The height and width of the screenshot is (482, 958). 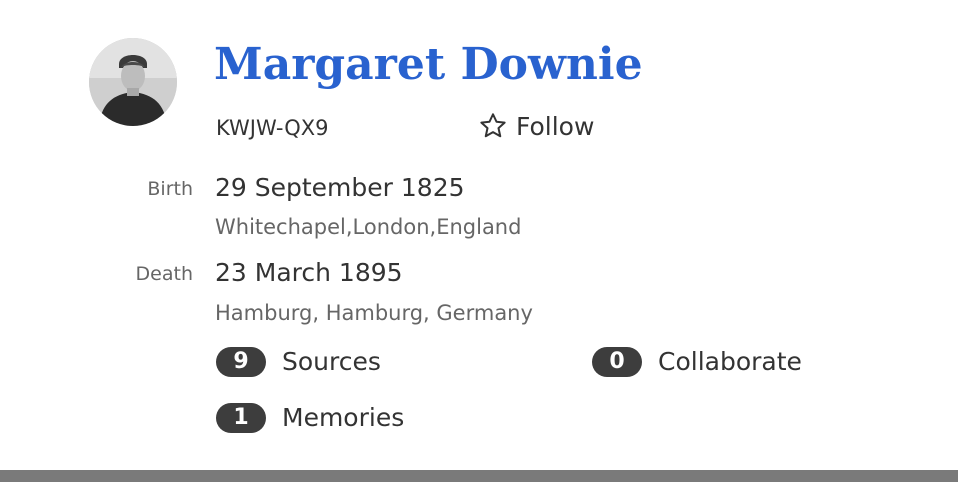 I want to click on birth-date: 29 September 1825, so click(x=340, y=187).